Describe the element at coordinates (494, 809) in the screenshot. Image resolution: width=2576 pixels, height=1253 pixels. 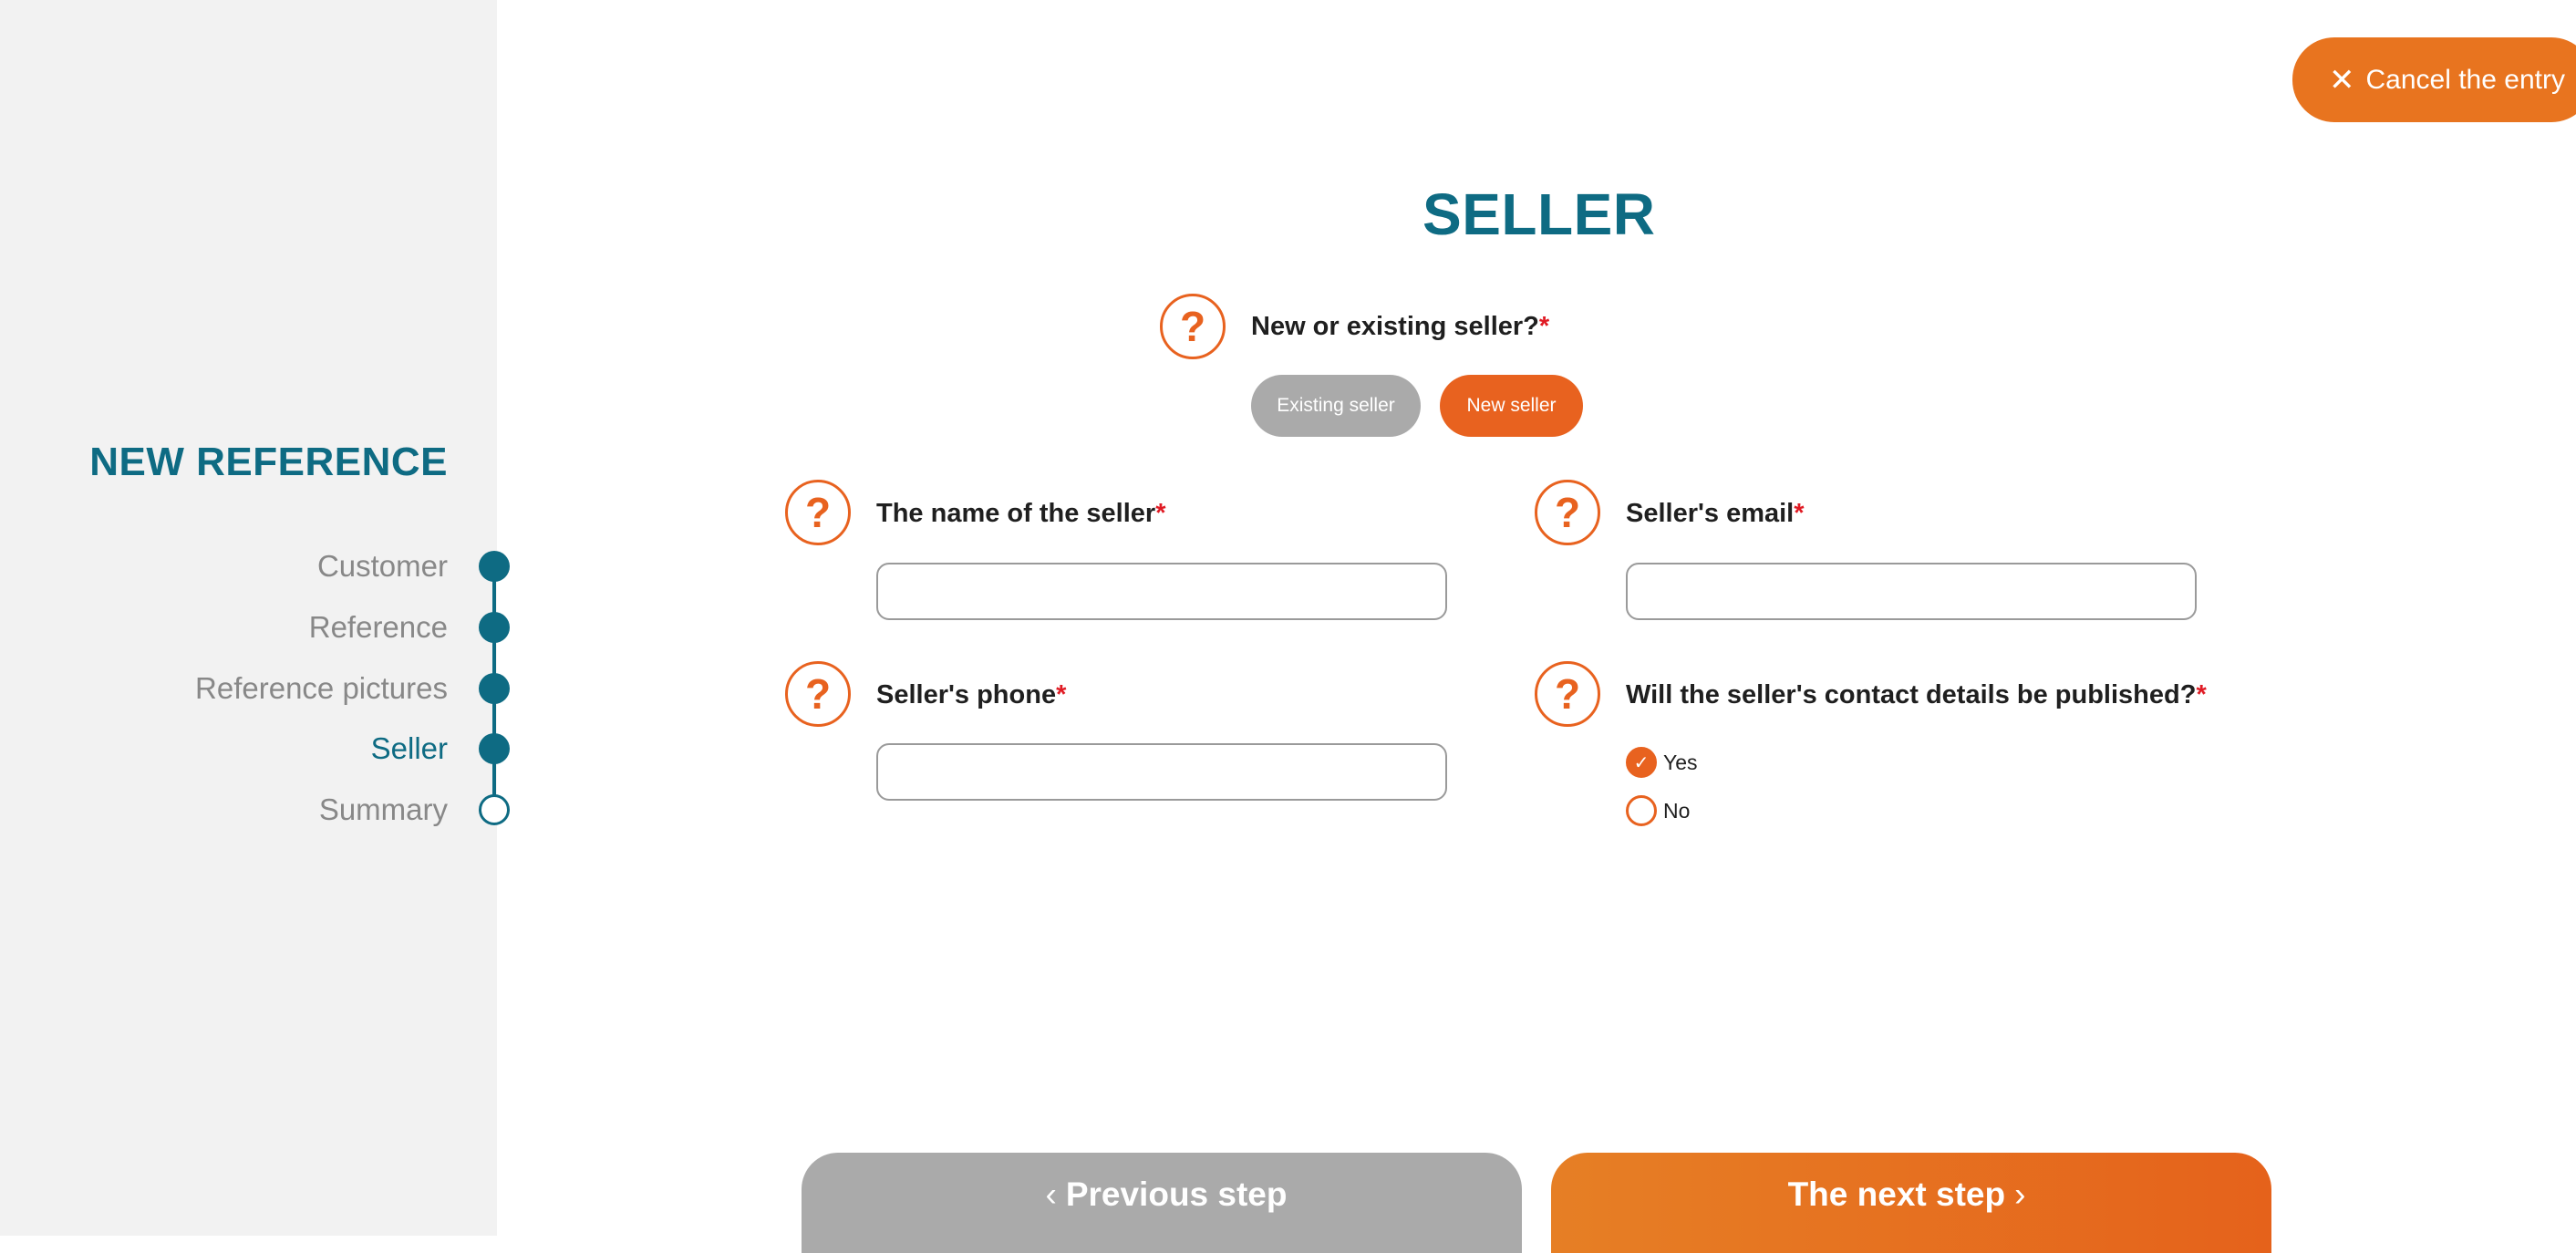
I see `step-dot-pending` at that location.